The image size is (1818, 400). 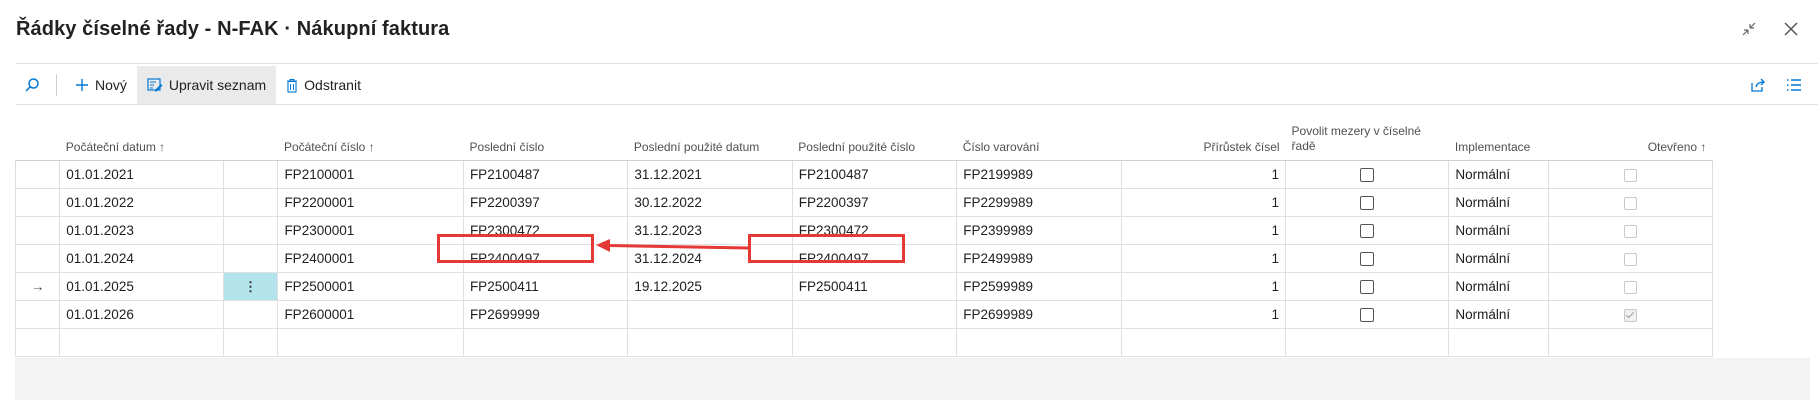 What do you see at coordinates (545, 174) in the screenshot?
I see `cell-last-no: FP2100487` at bounding box center [545, 174].